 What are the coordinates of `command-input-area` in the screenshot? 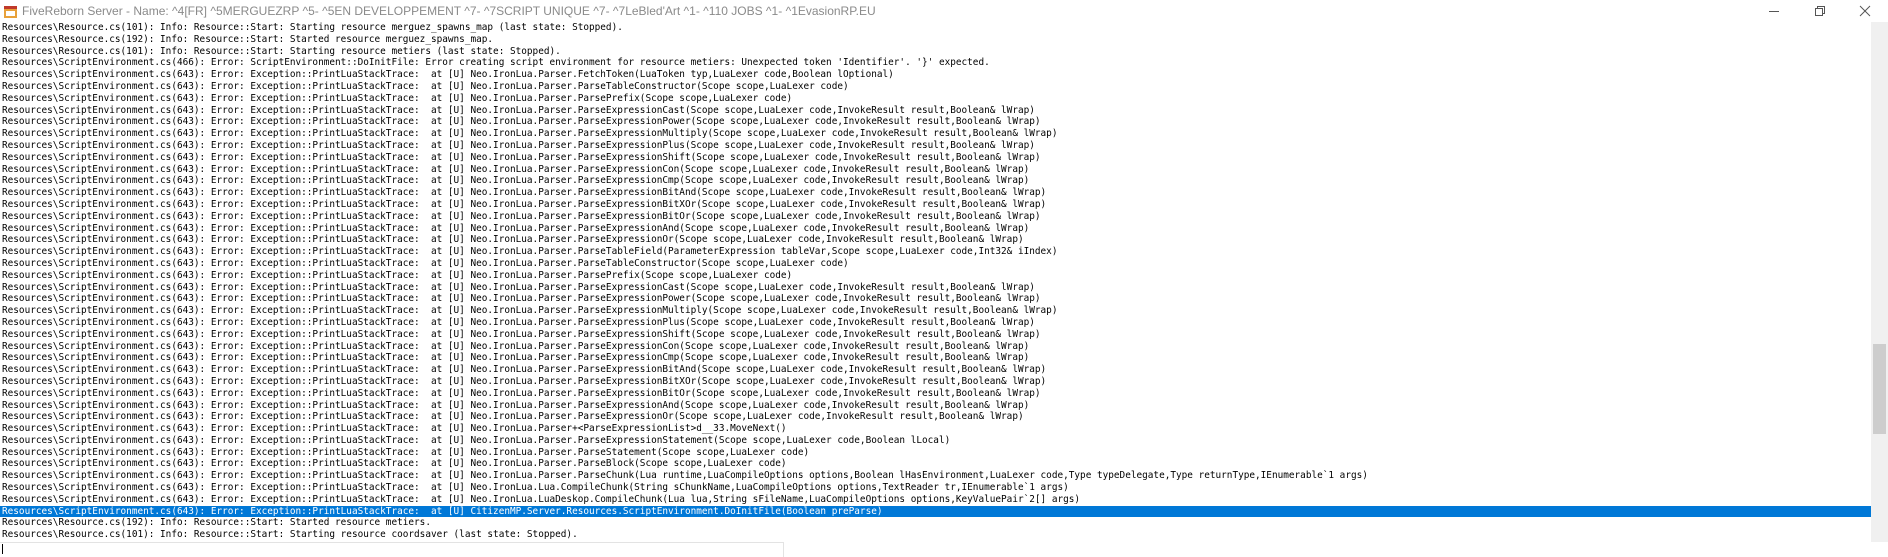 It's located at (944, 549).